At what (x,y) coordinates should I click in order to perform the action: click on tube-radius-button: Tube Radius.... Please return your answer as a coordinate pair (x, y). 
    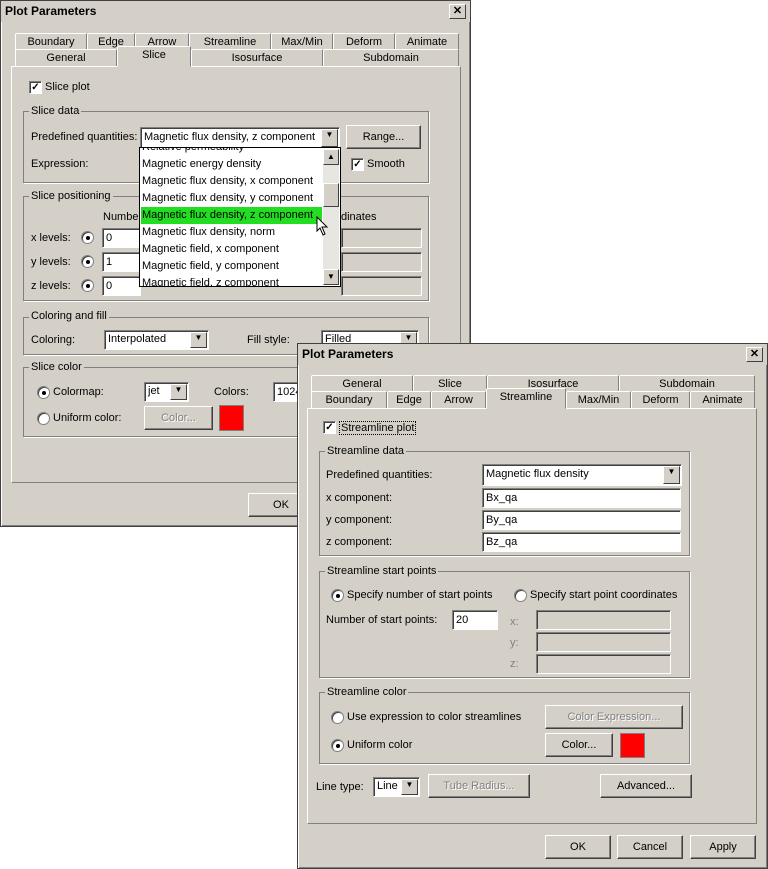
    Looking at the image, I should click on (479, 786).